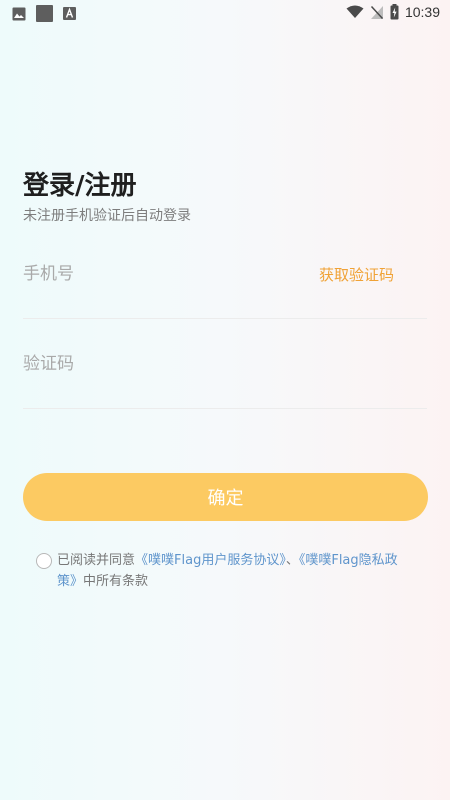  What do you see at coordinates (69, 13) in the screenshot?
I see `font-icon` at bounding box center [69, 13].